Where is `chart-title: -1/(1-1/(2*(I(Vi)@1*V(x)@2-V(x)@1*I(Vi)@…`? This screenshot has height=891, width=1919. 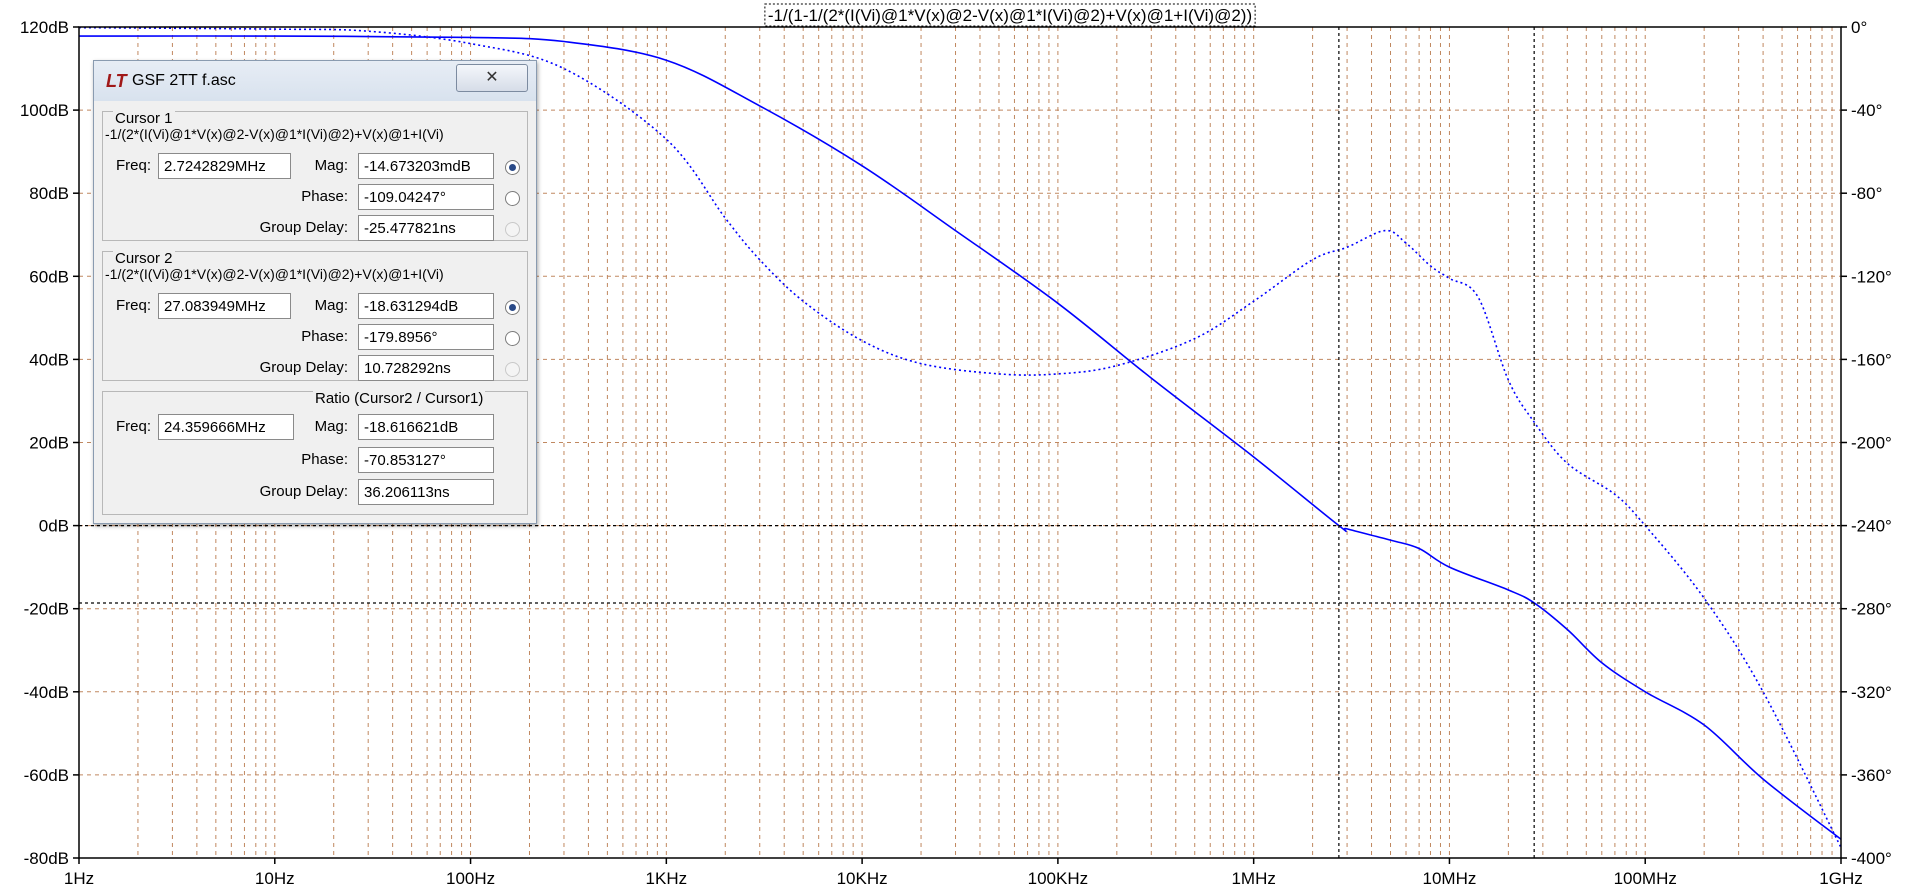
chart-title: -1/(1-1/(2*(I(Vi)@1*V(x)@2-V(x)@1*I(Vi)@… is located at coordinates (1010, 15).